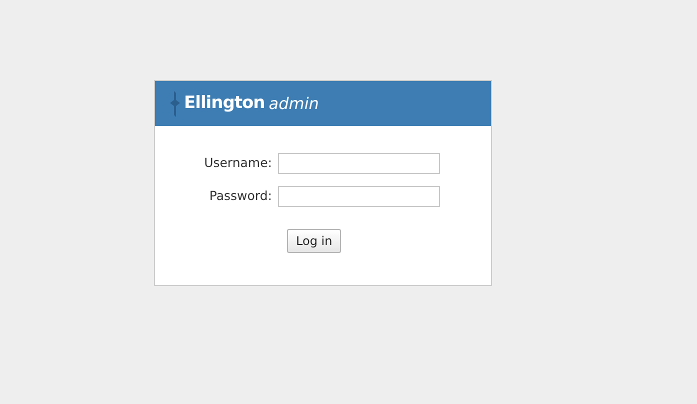 The image size is (697, 404). What do you see at coordinates (175, 103) in the screenshot?
I see `logo-icon` at bounding box center [175, 103].